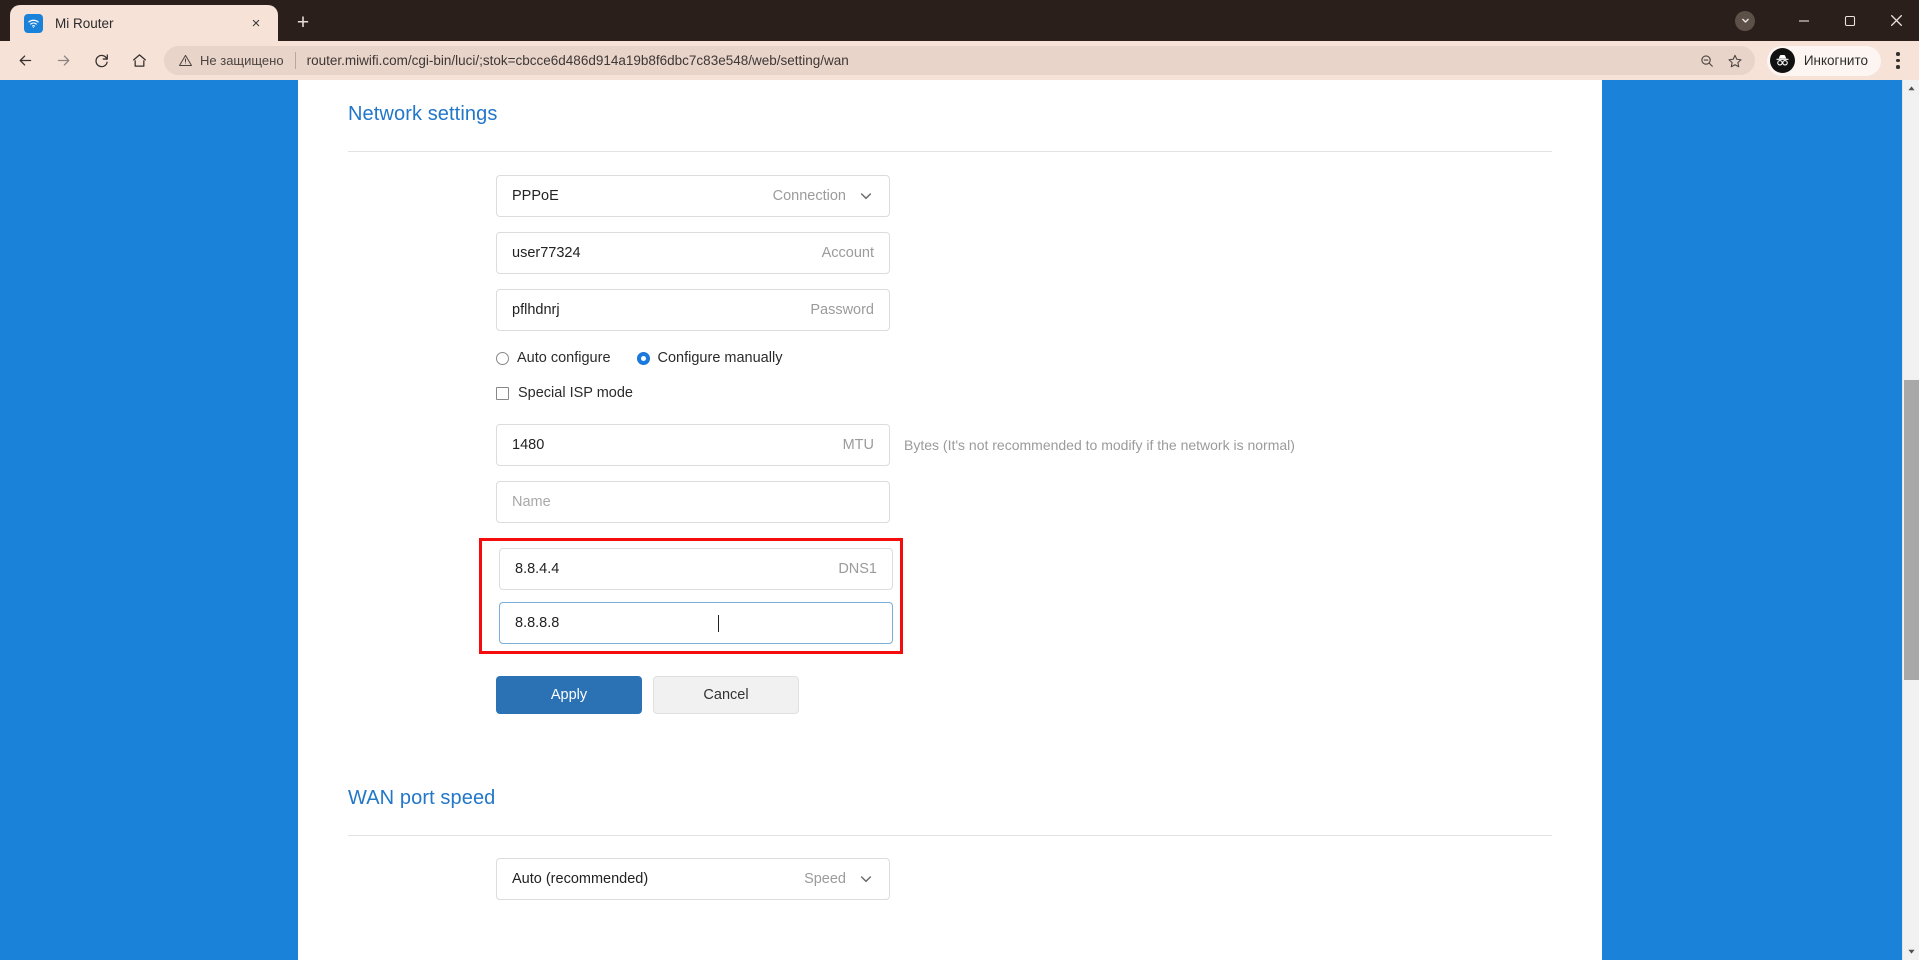 The height and width of the screenshot is (960, 1919). Describe the element at coordinates (842, 310) in the screenshot. I see `password-label: Password` at that location.